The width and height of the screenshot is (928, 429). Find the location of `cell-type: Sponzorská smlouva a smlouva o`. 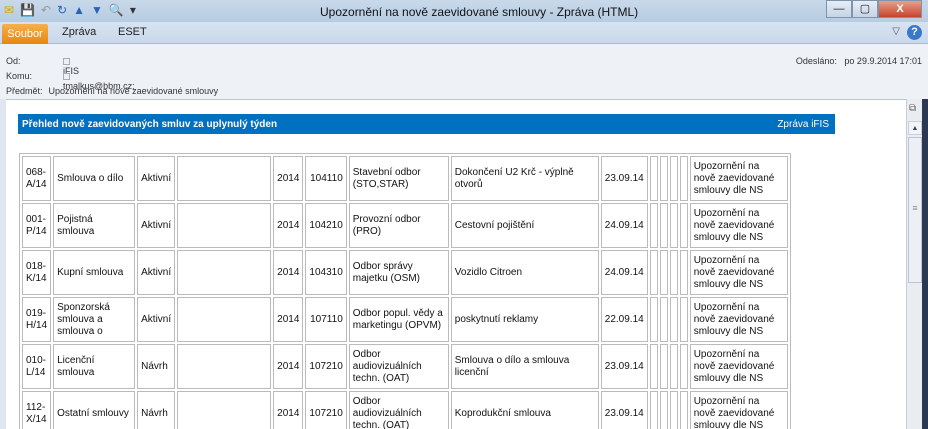

cell-type: Sponzorská smlouva a smlouva o is located at coordinates (94, 319).